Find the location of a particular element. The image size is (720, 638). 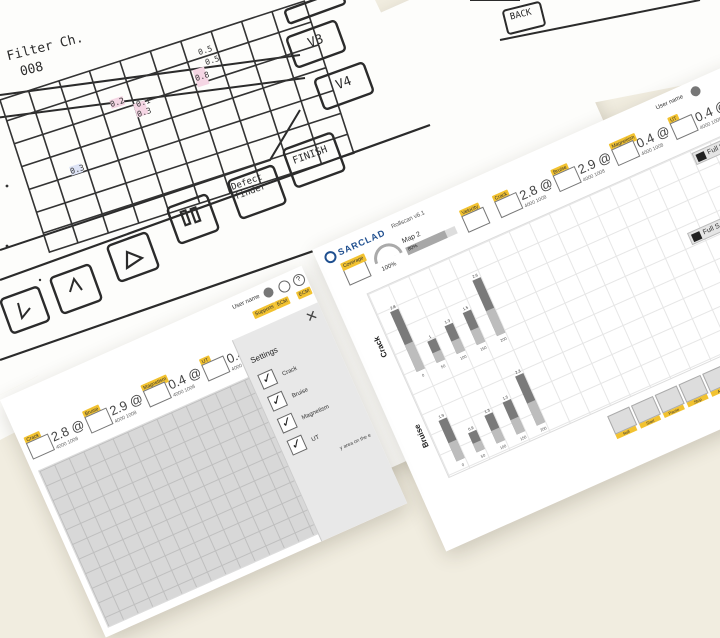

settings-item-label: UT is located at coordinates (315, 439).